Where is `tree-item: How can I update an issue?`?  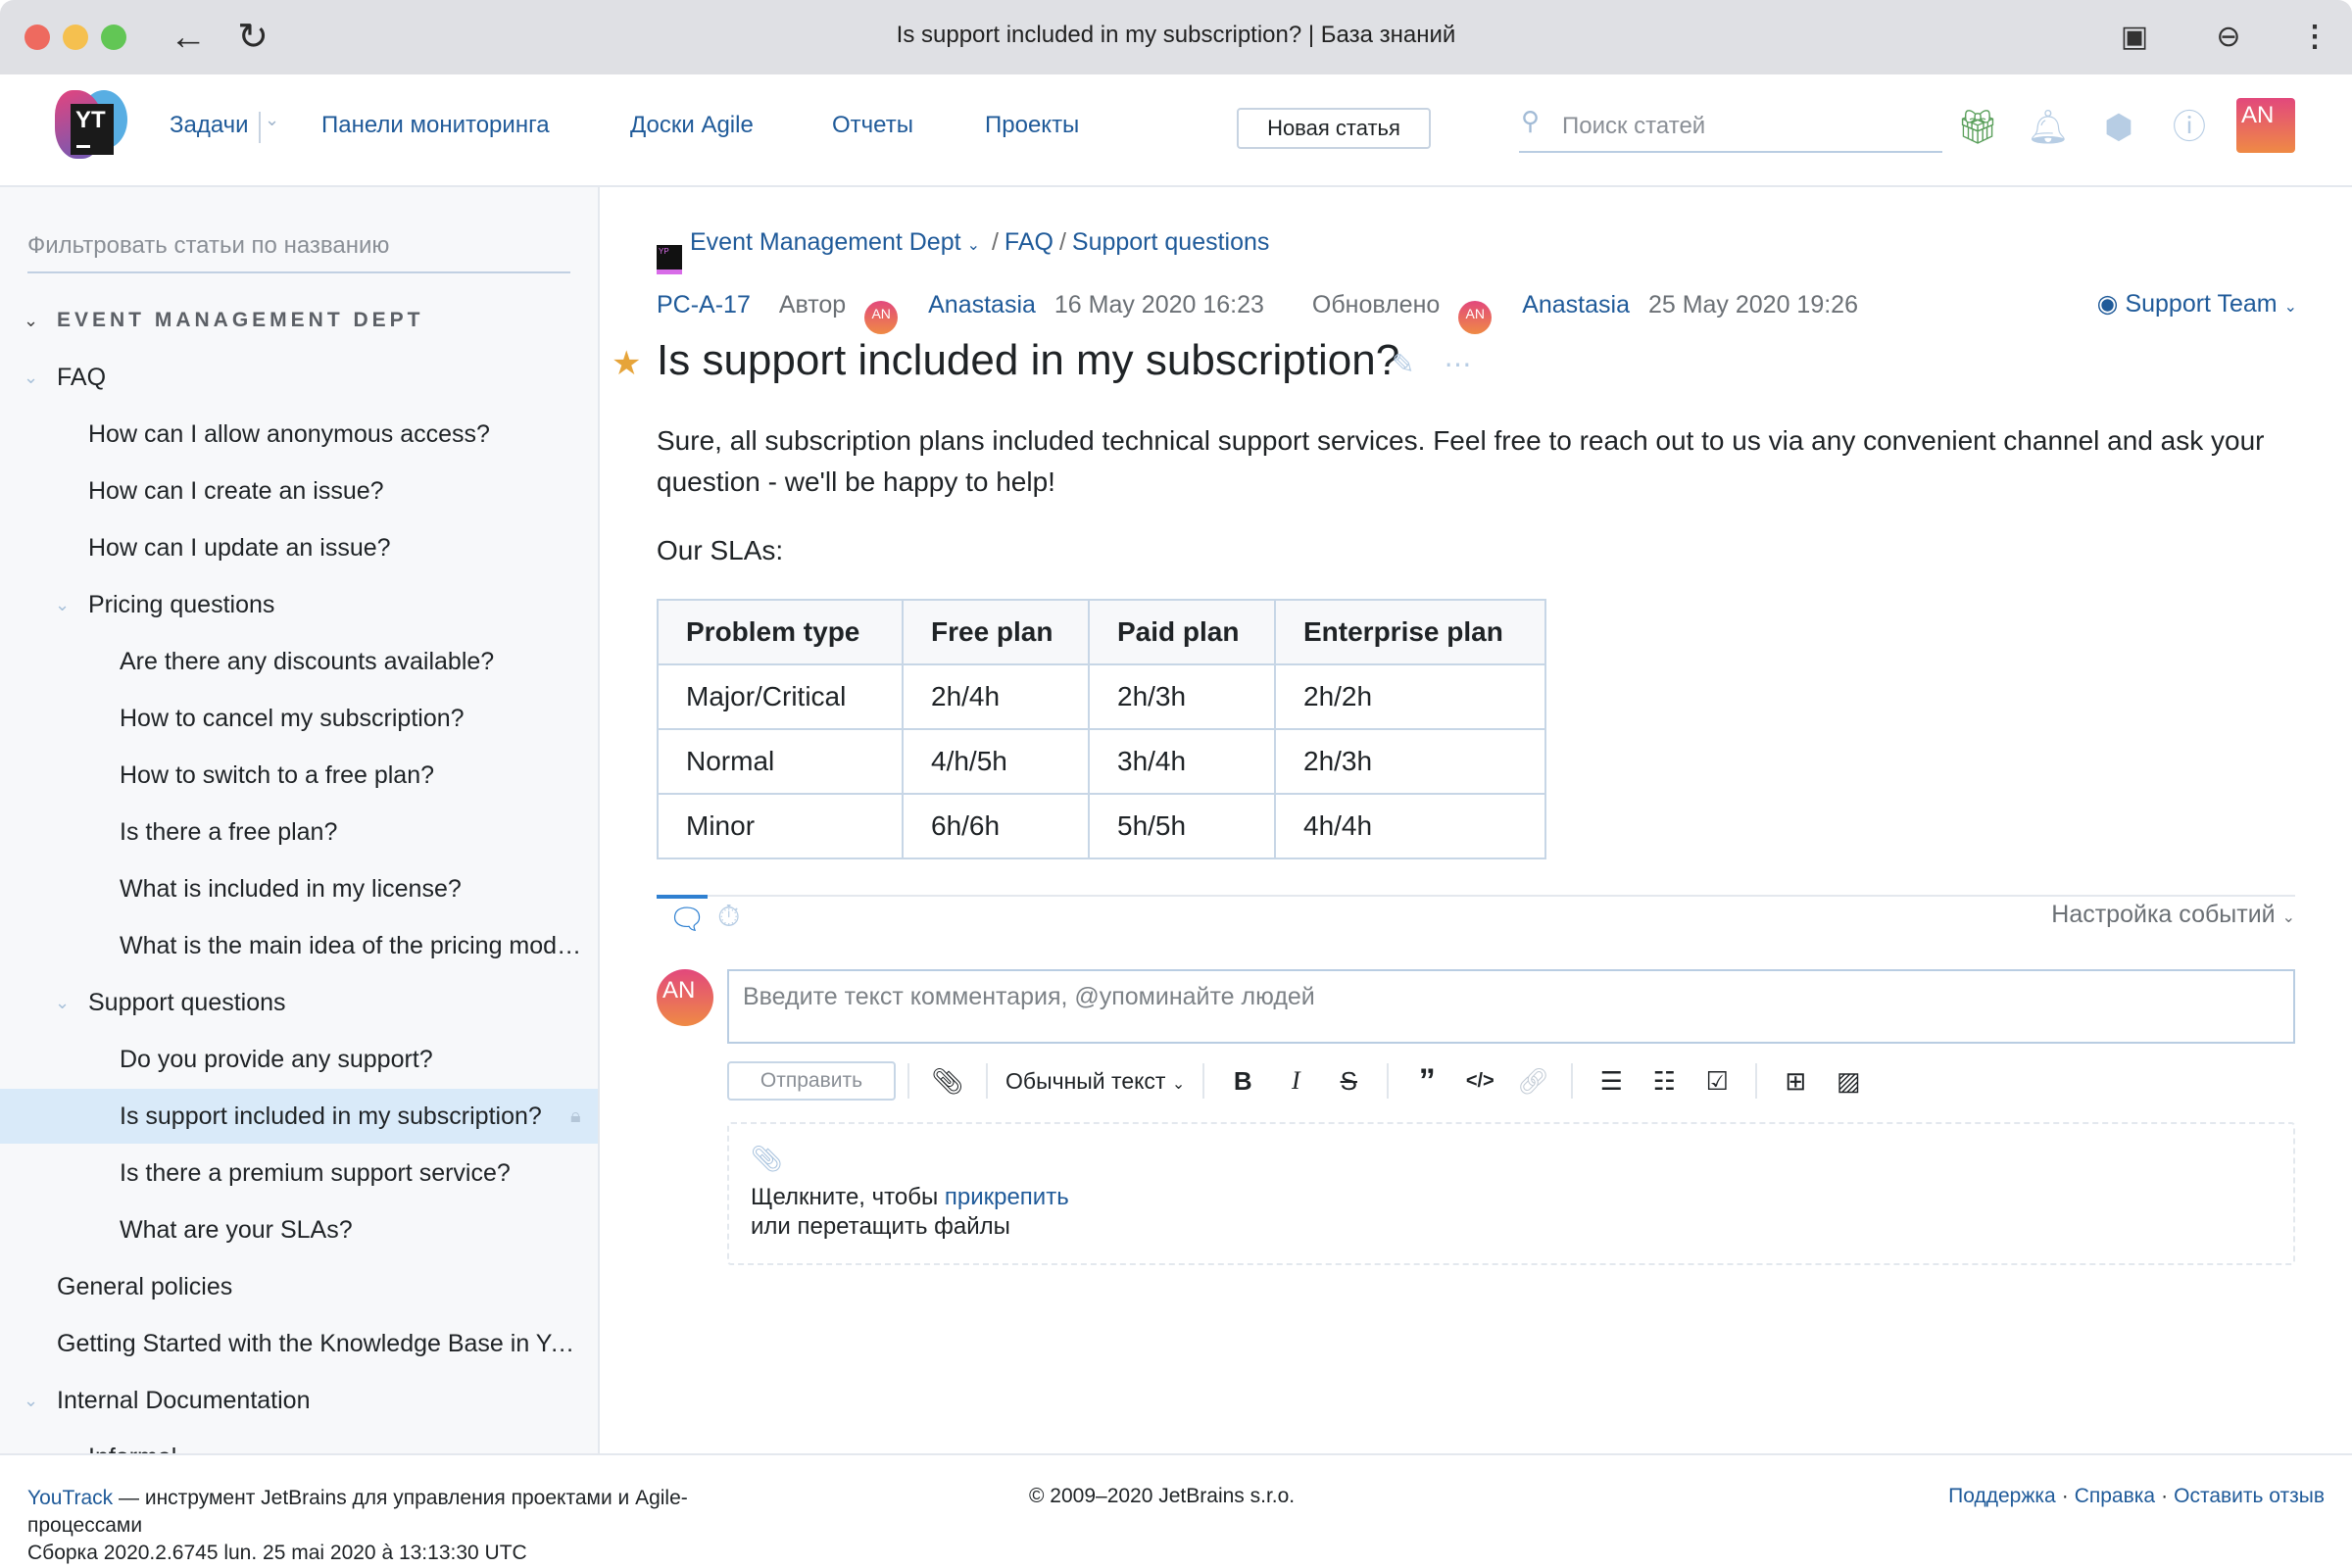
tree-item: How can I update an issue? is located at coordinates (299, 547).